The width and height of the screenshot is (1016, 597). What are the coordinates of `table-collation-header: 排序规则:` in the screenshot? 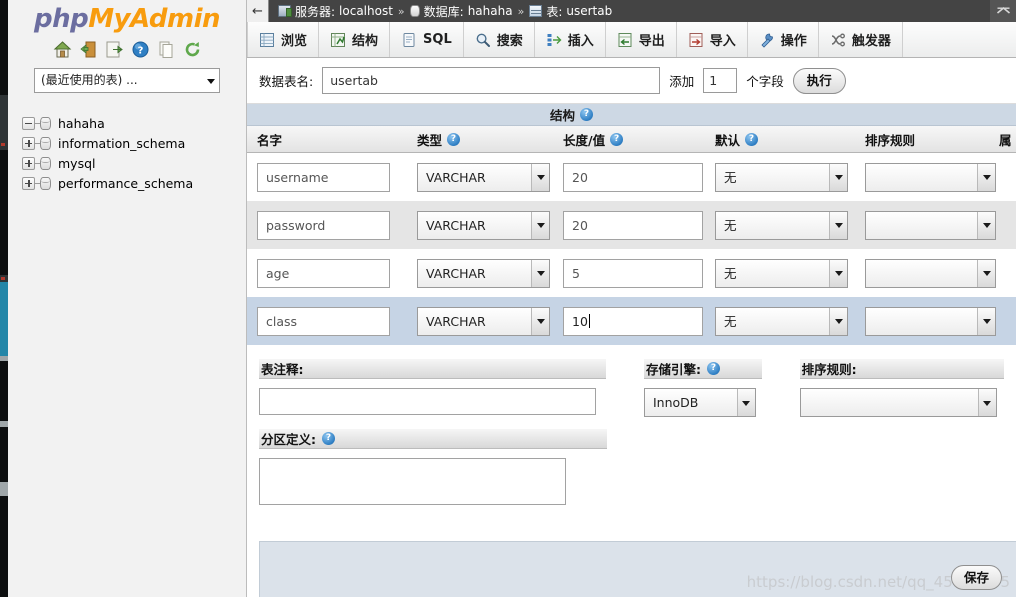 It's located at (901, 369).